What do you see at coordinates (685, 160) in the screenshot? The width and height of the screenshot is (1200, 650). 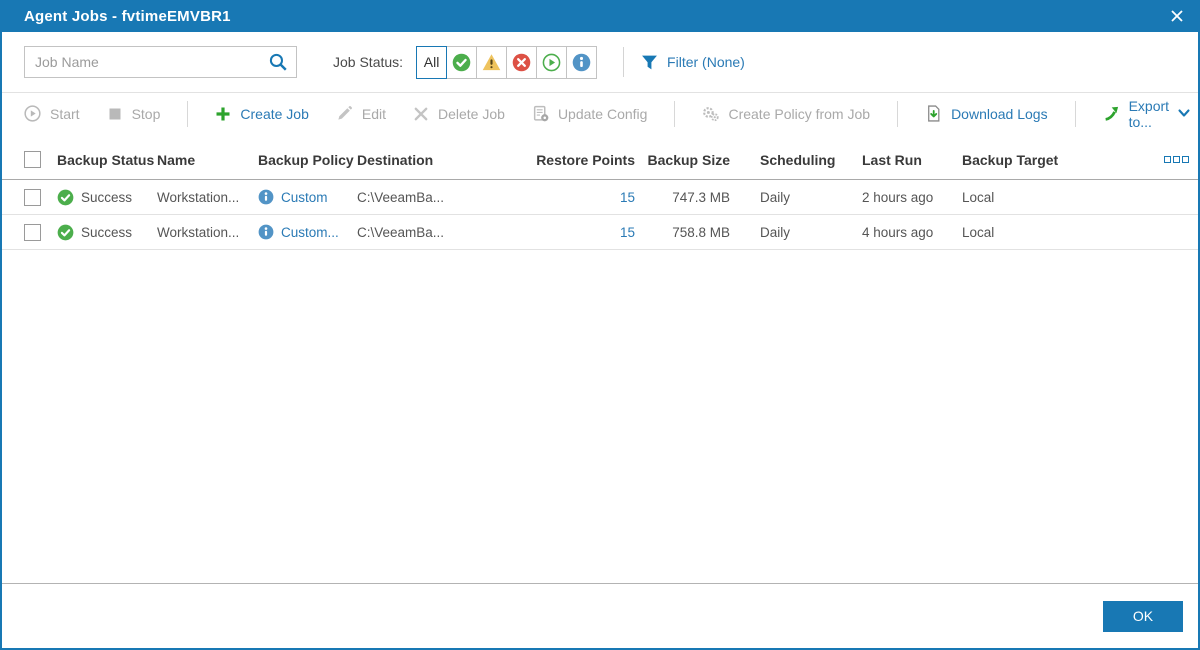 I see `col-backup-size: Backup Size` at bounding box center [685, 160].